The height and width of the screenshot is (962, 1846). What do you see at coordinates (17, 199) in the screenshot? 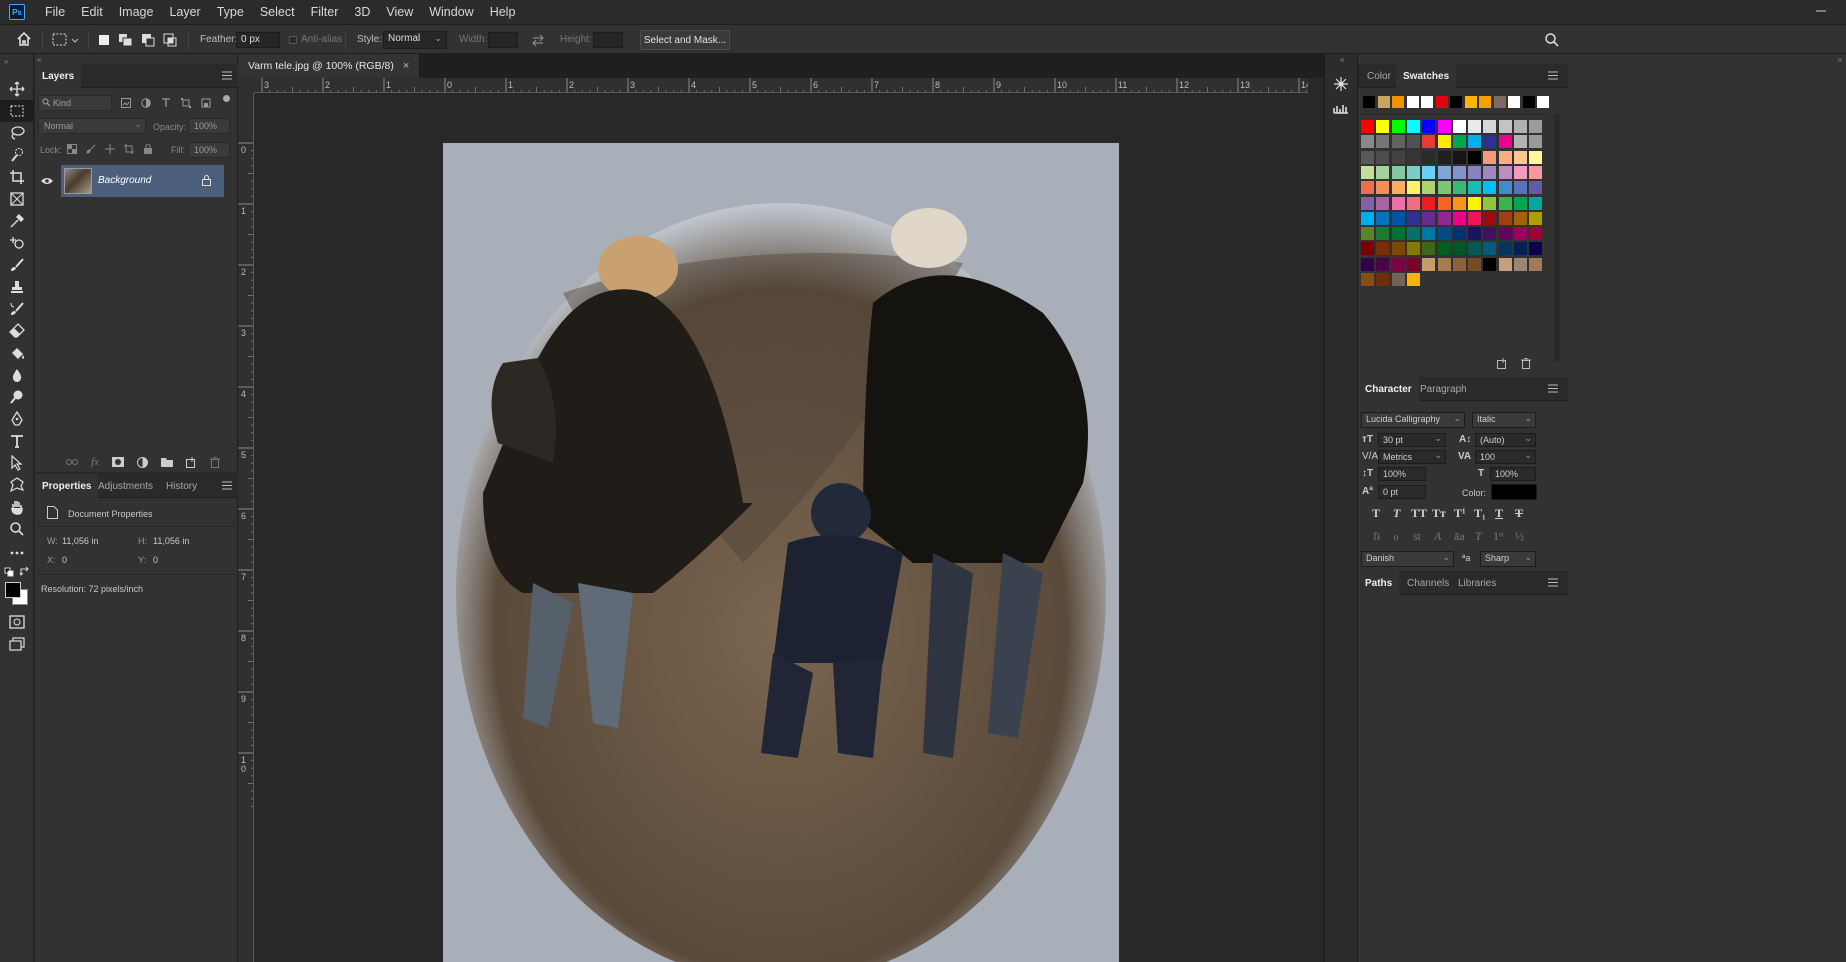
I see `frame-tool-icon` at bounding box center [17, 199].